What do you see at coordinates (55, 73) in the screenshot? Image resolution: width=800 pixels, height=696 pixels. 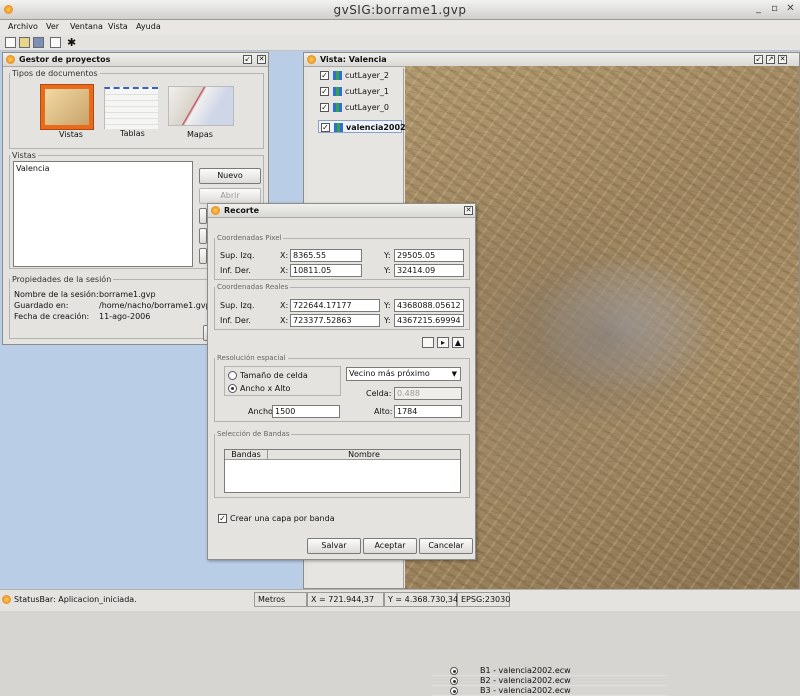 I see `doc-types-legend: Tipos de documentos` at bounding box center [55, 73].